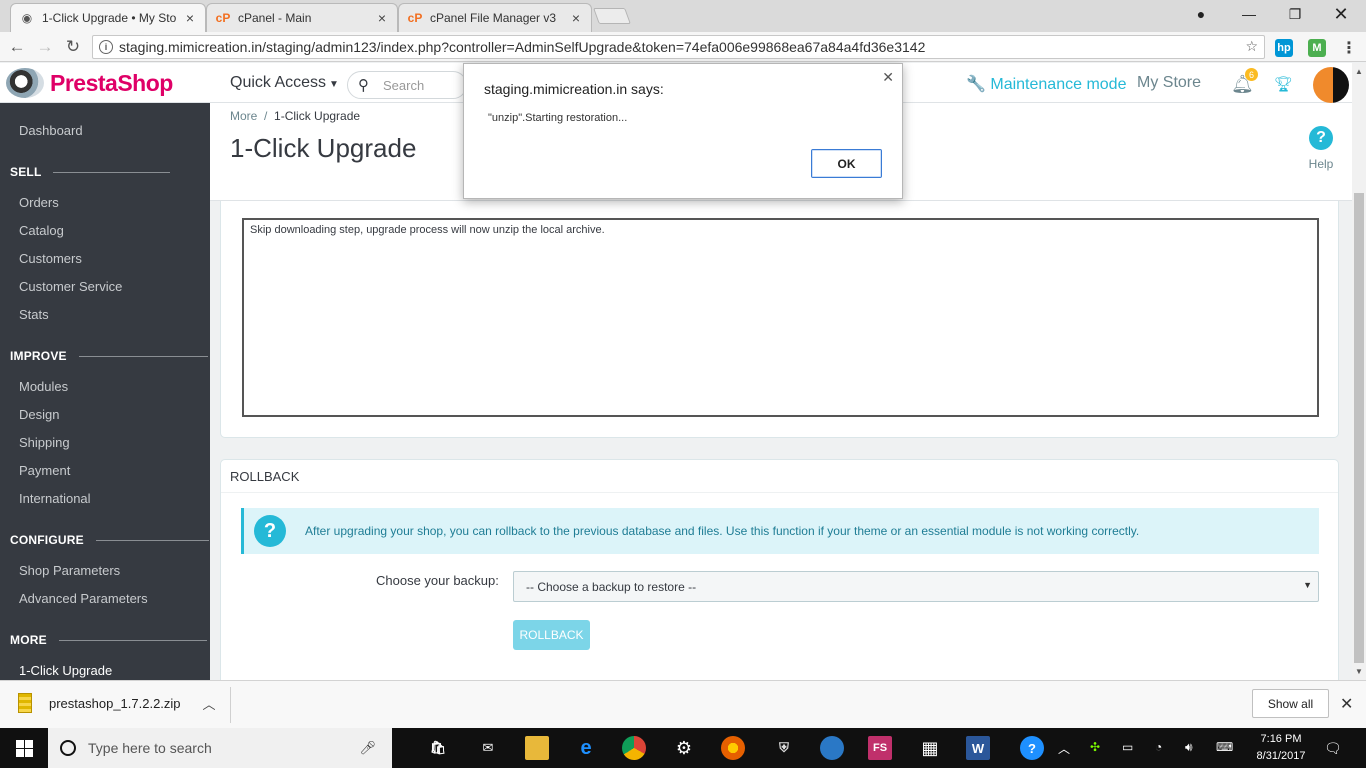 The image size is (1366, 768). I want to click on caret-down-icon: ▼, so click(334, 84).